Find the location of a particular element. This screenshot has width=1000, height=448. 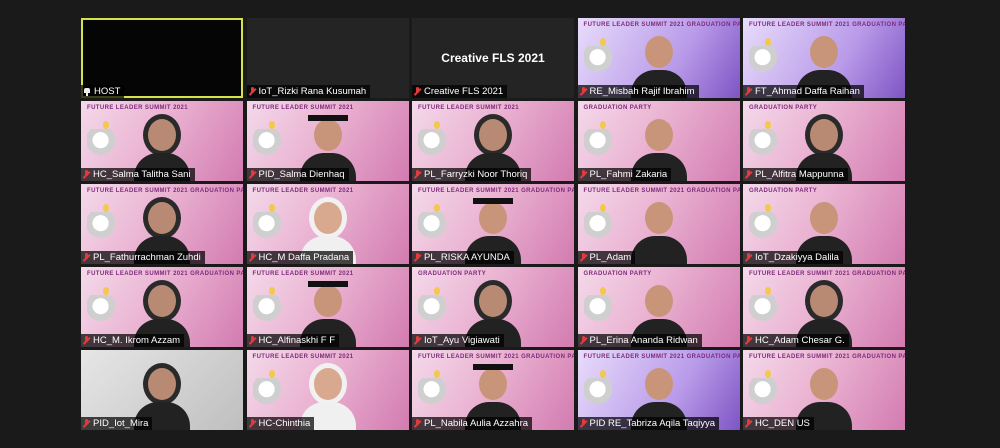

participant-name-label: PL_Alfitra Mappunna is located at coordinates (795, 174).